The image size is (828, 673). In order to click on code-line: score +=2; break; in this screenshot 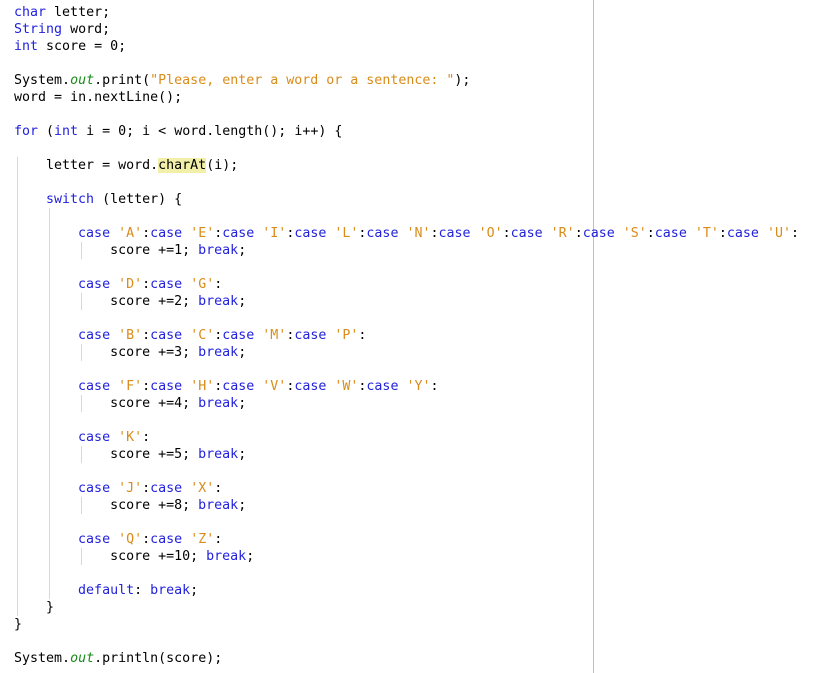, I will do `click(414, 301)`.